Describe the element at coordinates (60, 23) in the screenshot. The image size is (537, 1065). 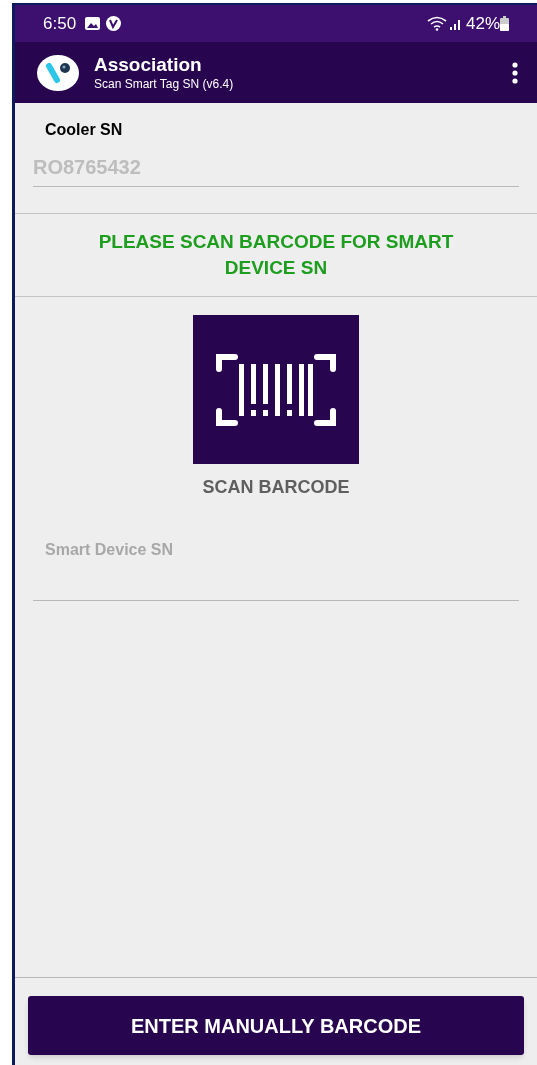
I see `status-time: 6:50` at that location.